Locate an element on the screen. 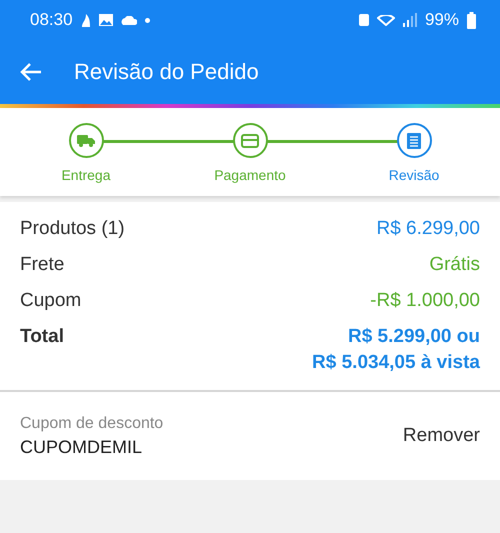 This screenshot has width=500, height=533. screen-title: Revisão do Pedido is located at coordinates (166, 72).